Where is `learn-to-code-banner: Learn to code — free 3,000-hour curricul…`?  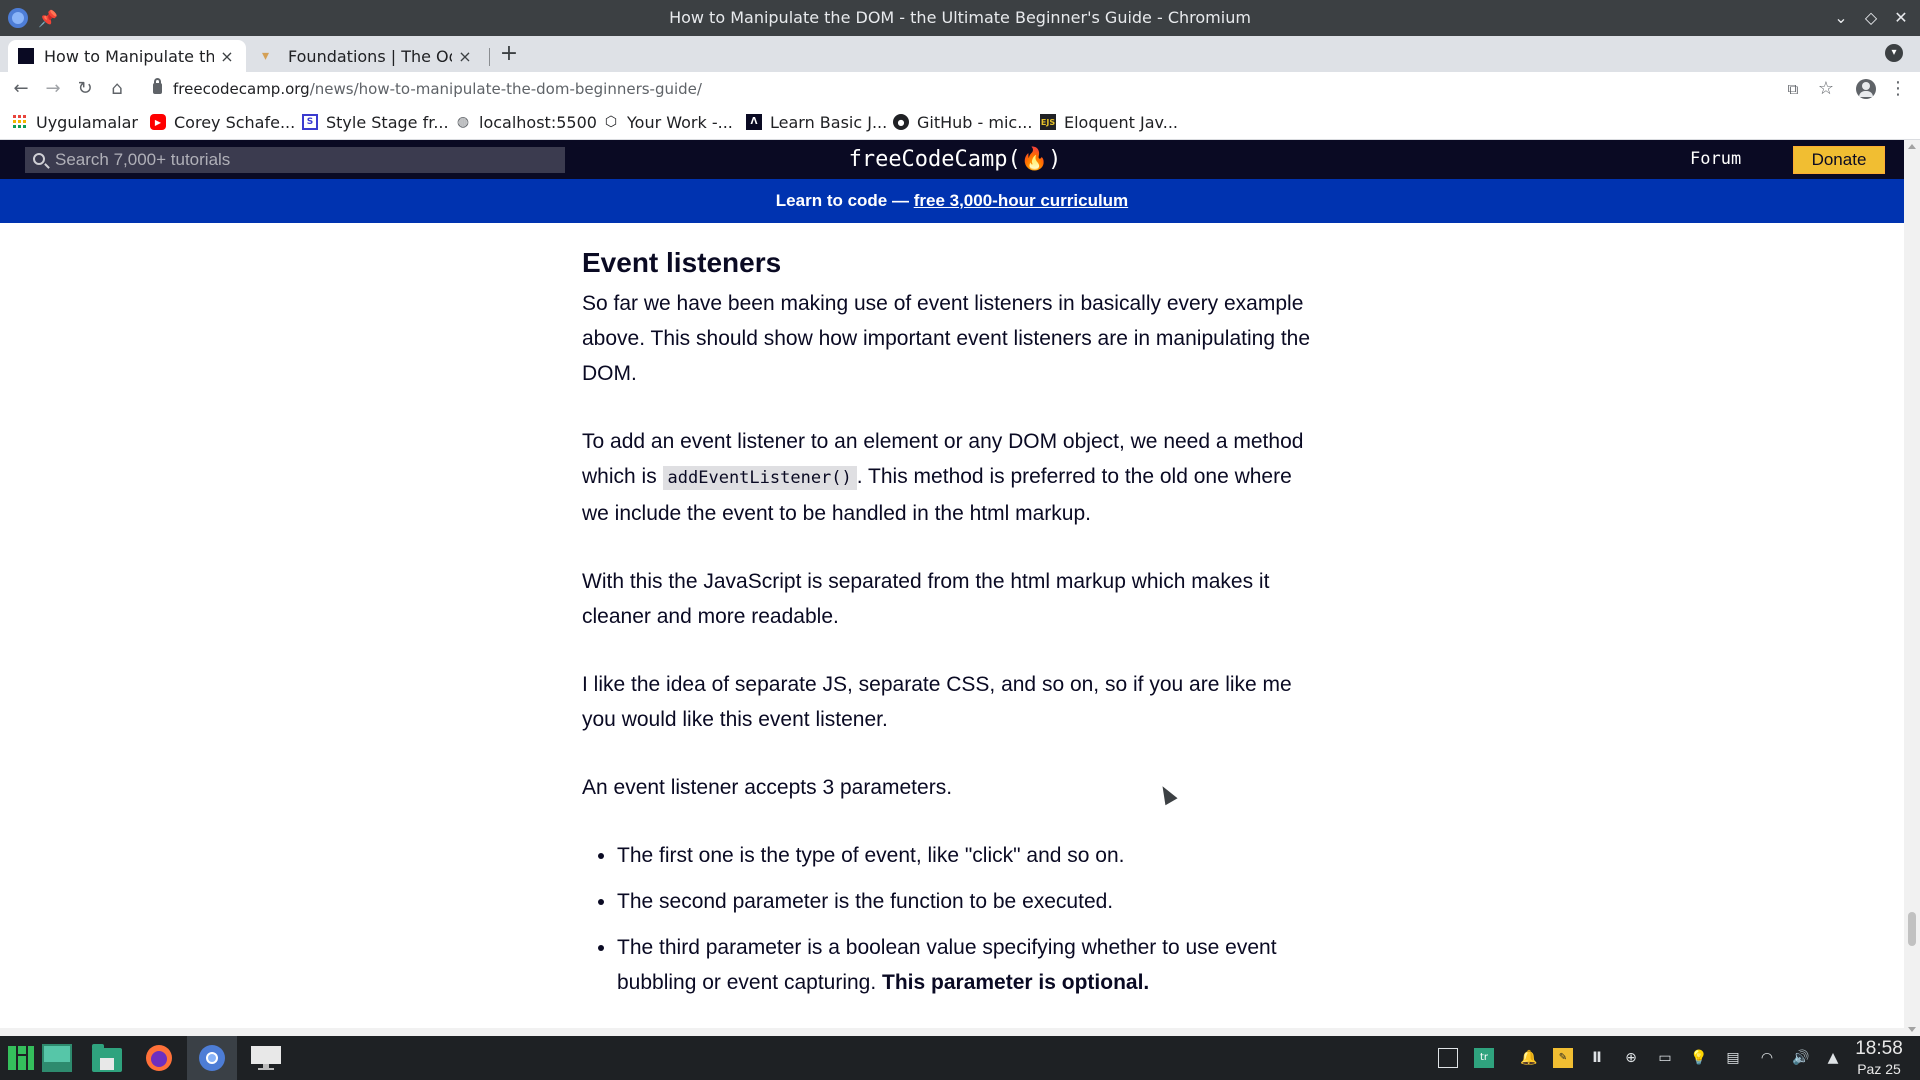 learn-to-code-banner: Learn to code — free 3,000-hour curricul… is located at coordinates (952, 201).